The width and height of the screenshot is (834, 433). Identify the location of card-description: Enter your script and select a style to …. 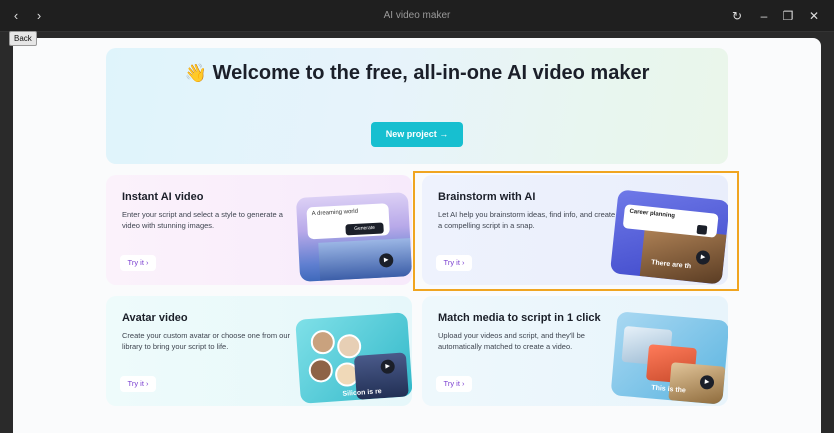
(202, 220).